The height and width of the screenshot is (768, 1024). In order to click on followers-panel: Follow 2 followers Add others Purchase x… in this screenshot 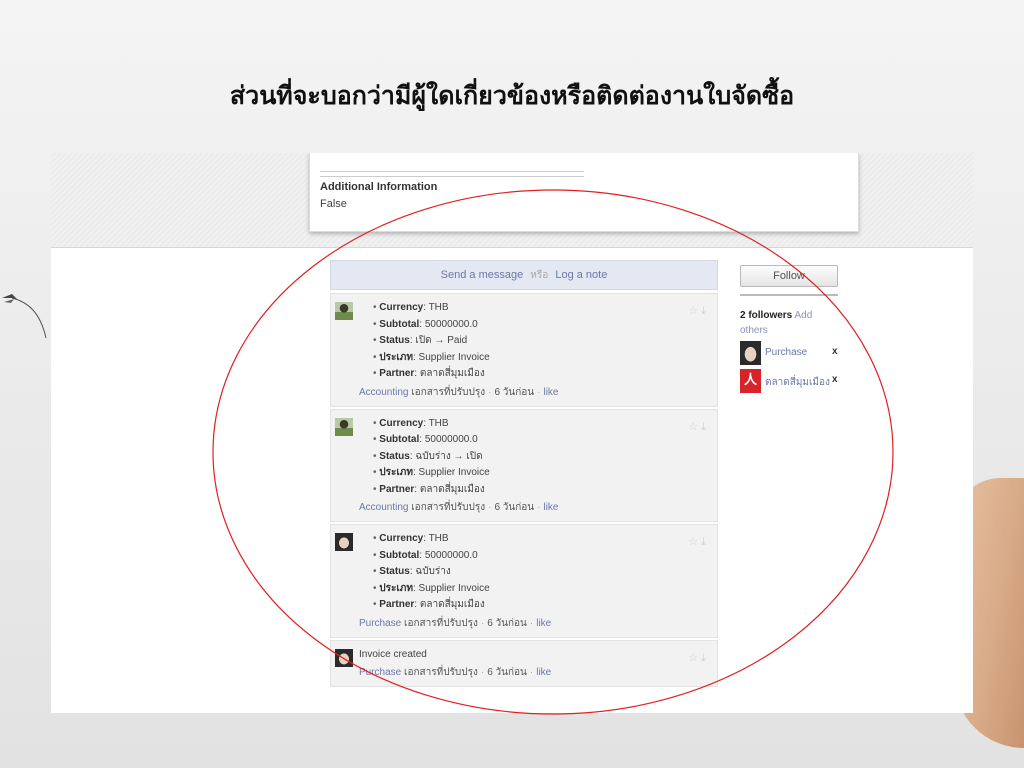, I will do `click(792, 329)`.